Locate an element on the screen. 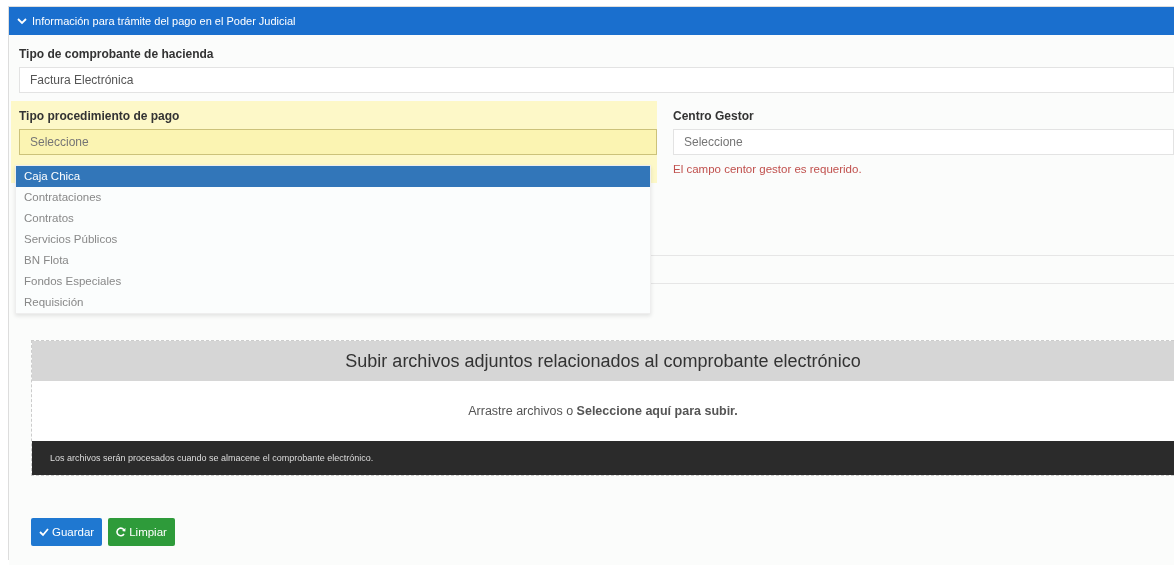 This screenshot has width=1174, height=565. field-label: Centro Gestor is located at coordinates (714, 116).